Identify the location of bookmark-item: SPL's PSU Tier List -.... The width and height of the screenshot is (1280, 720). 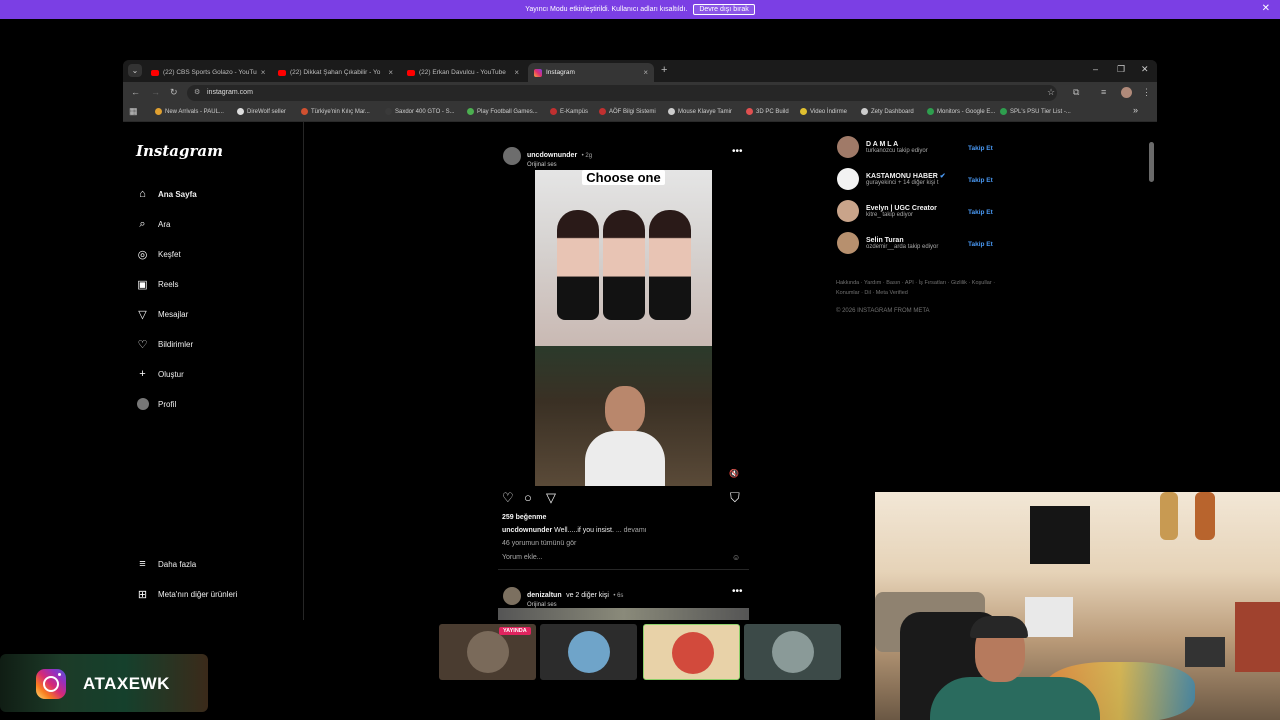
(1035, 111).